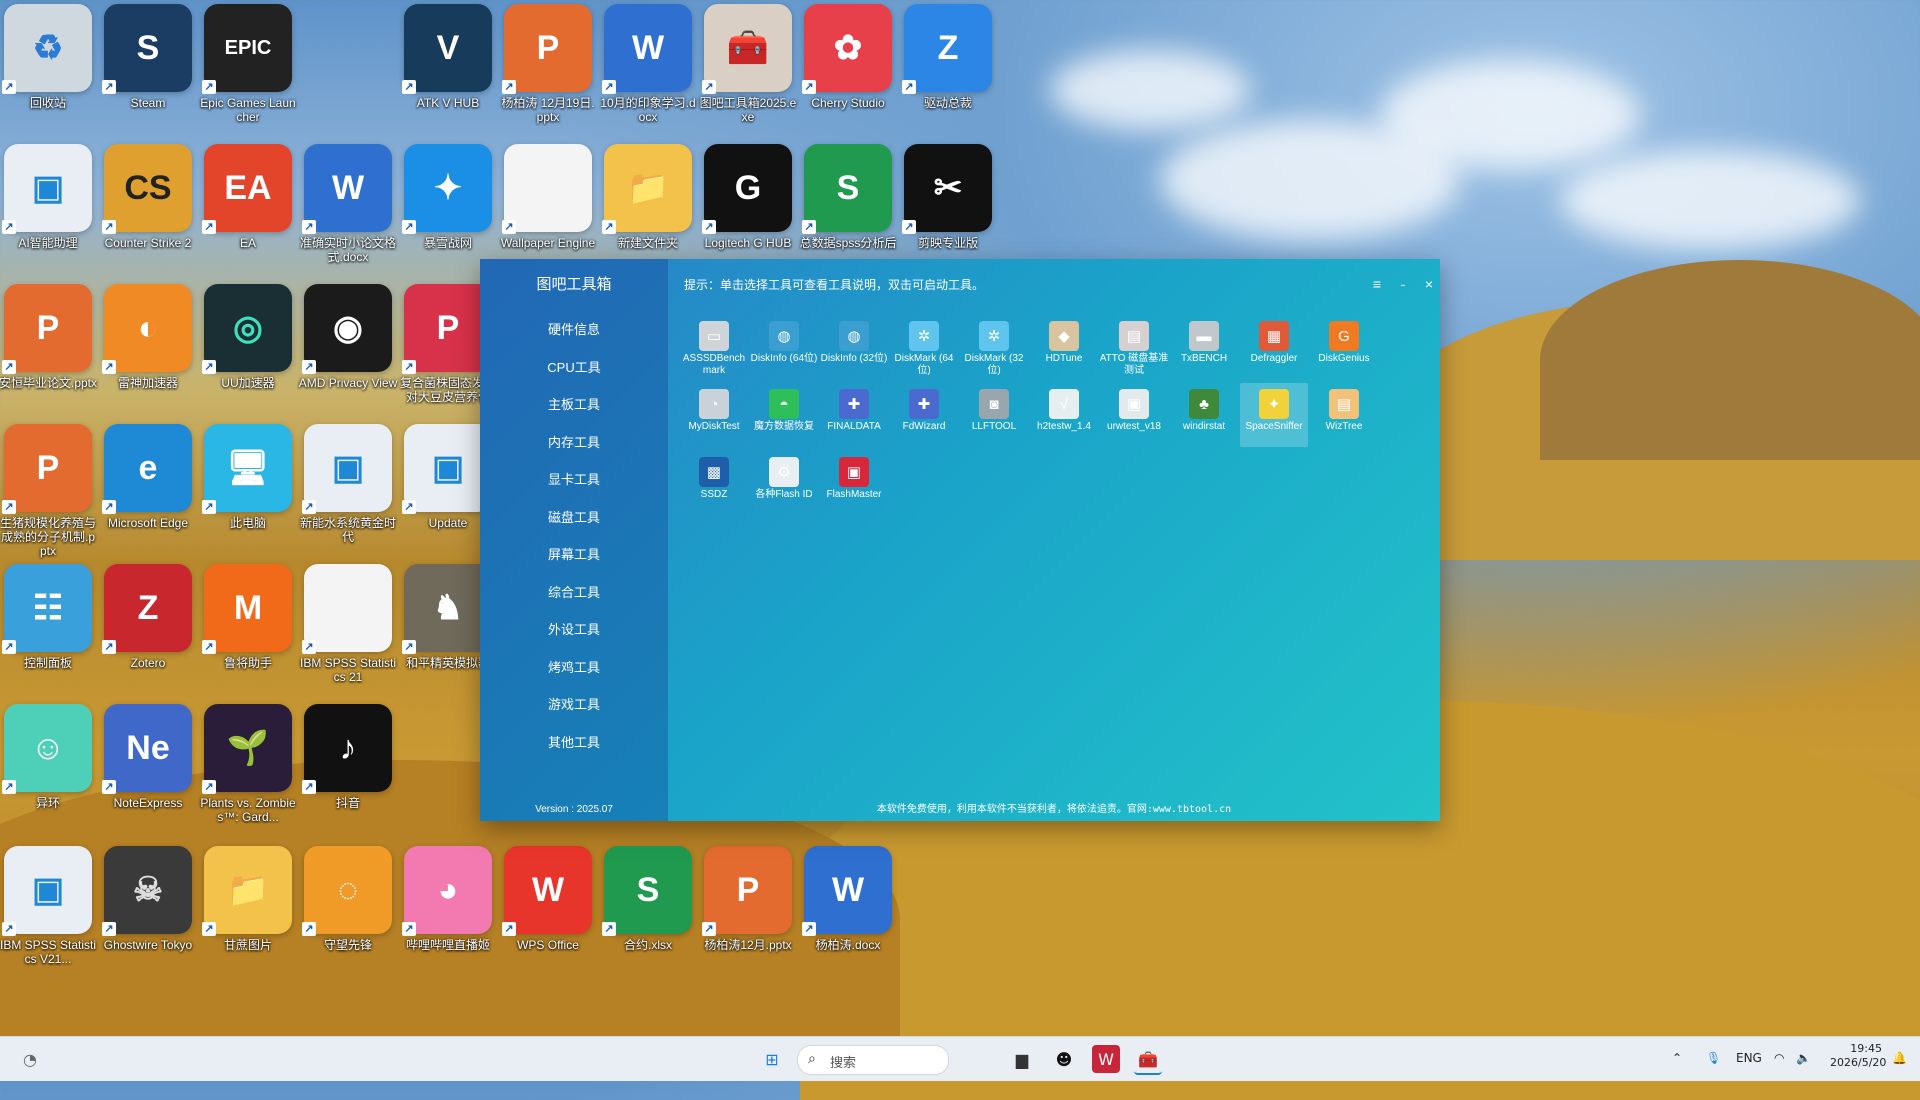 This screenshot has height=1100, width=1920. Describe the element at coordinates (574, 743) in the screenshot. I see `category-item: 其他工具` at that location.